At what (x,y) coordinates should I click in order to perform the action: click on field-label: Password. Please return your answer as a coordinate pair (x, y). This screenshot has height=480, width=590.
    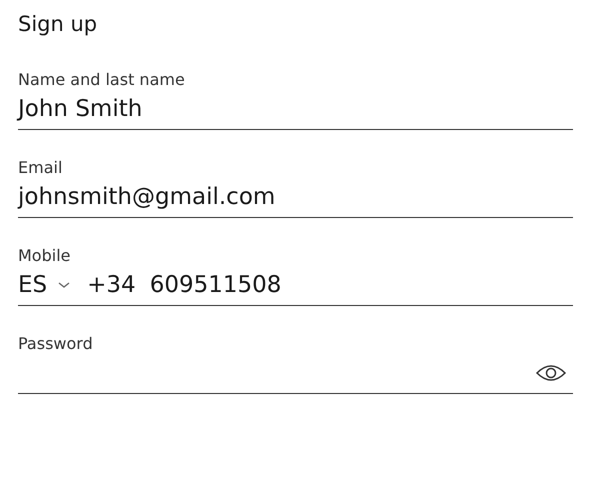
    Looking at the image, I should click on (55, 343).